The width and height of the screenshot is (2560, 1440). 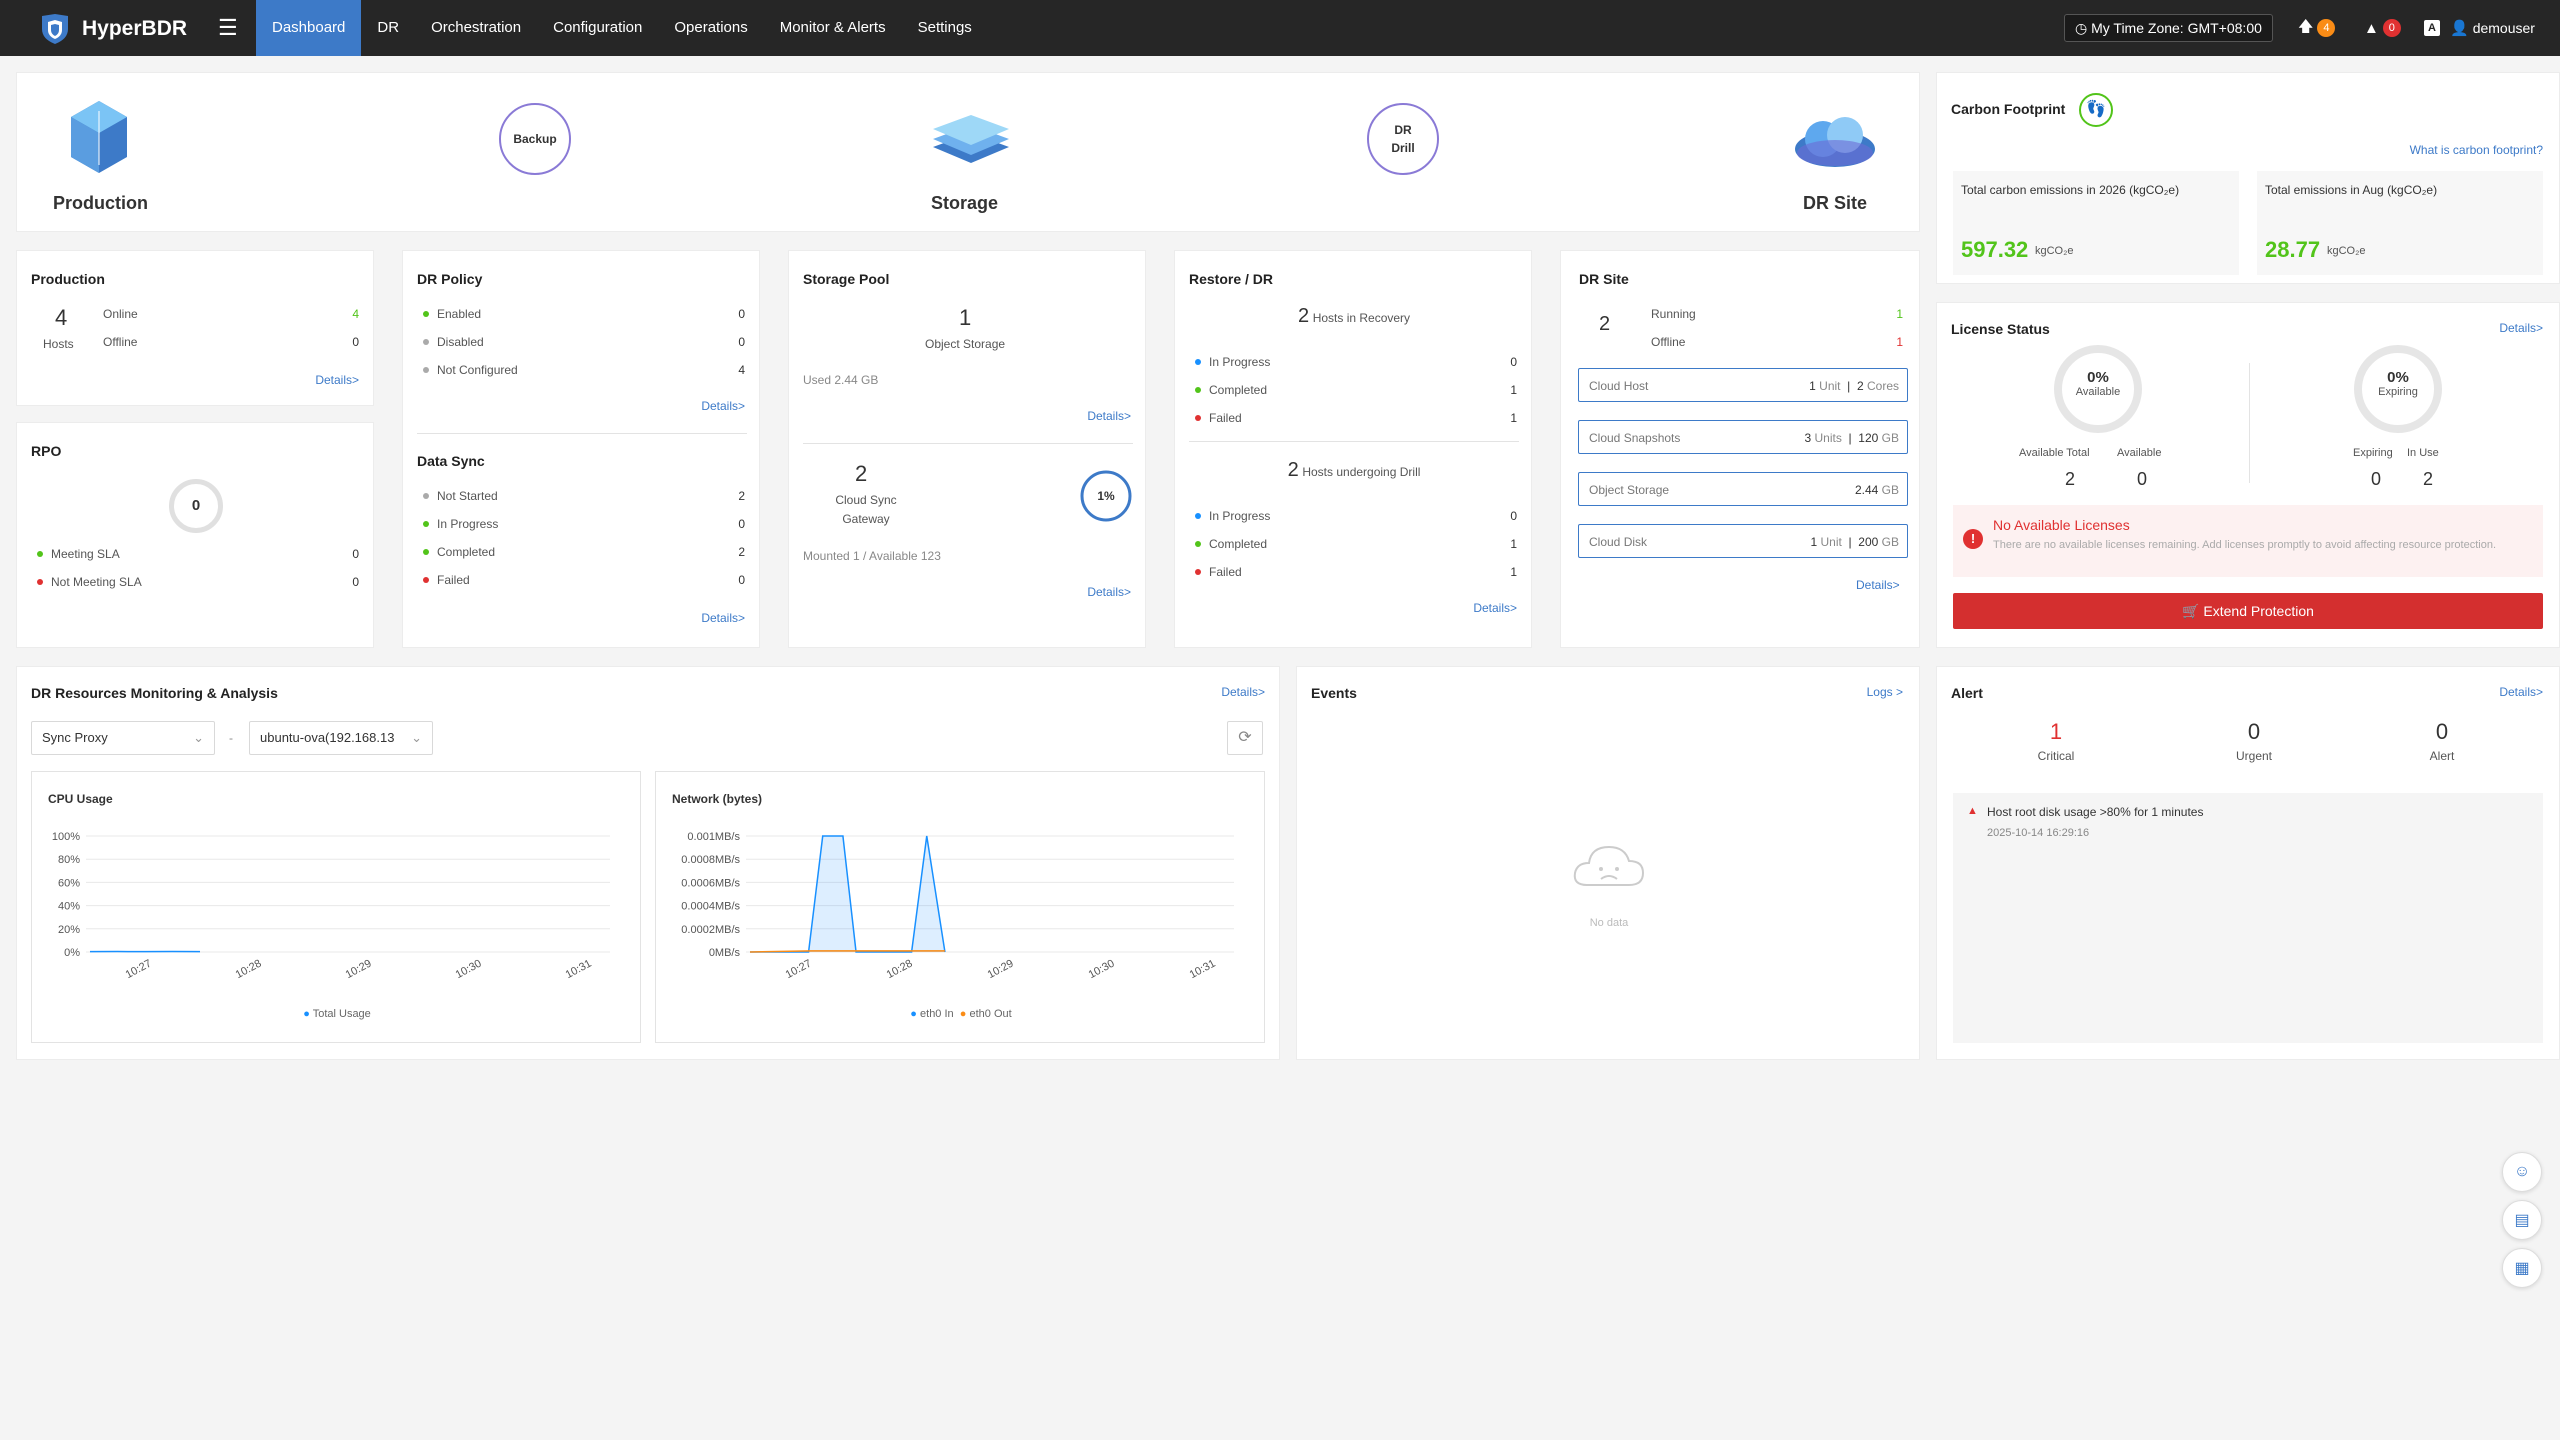 I want to click on alert-item-time: 2025-10-14 16:29:16, so click(x=2038, y=833).